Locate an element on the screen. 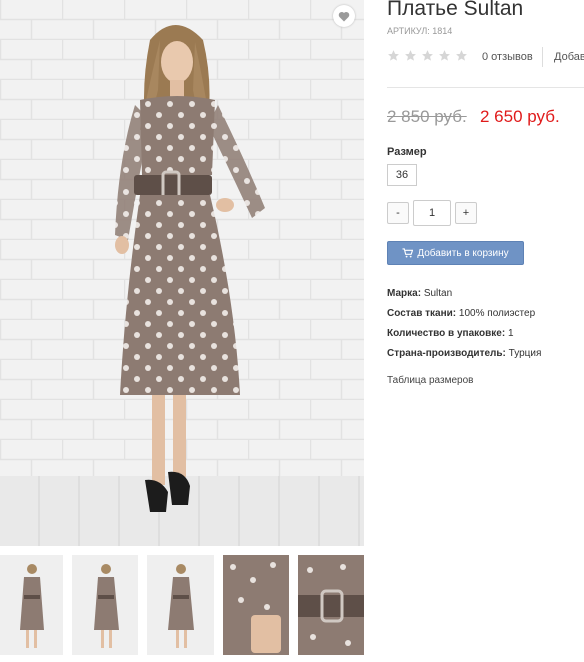  property-row: Состав ткани: 100% полиэстер is located at coordinates (485, 317).